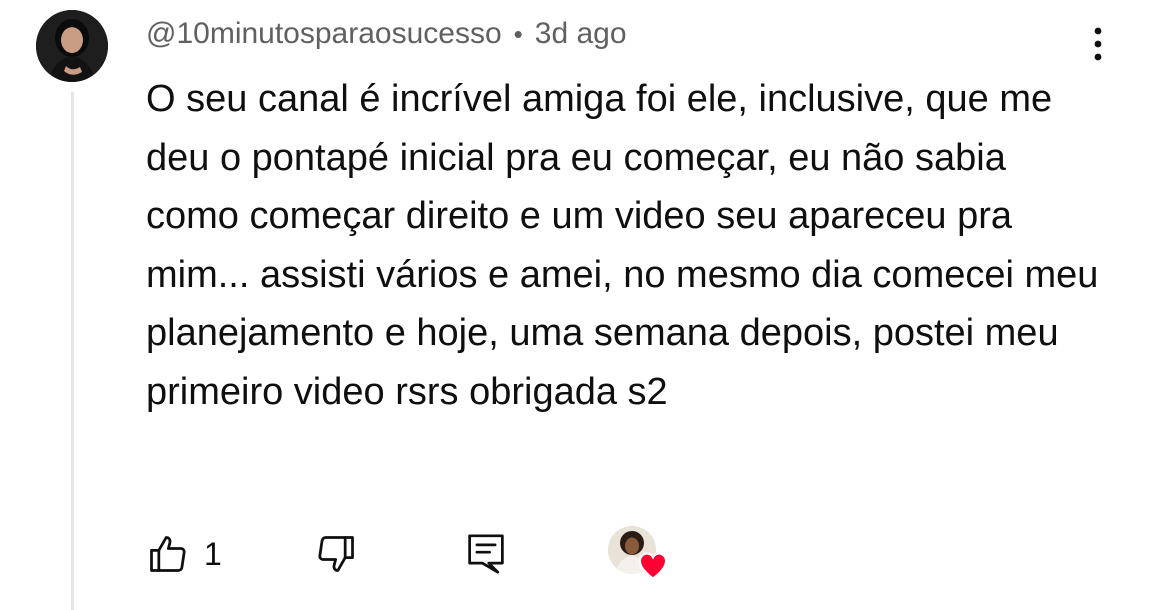 The width and height of the screenshot is (1170, 610). I want to click on author-avatar, so click(72, 46).